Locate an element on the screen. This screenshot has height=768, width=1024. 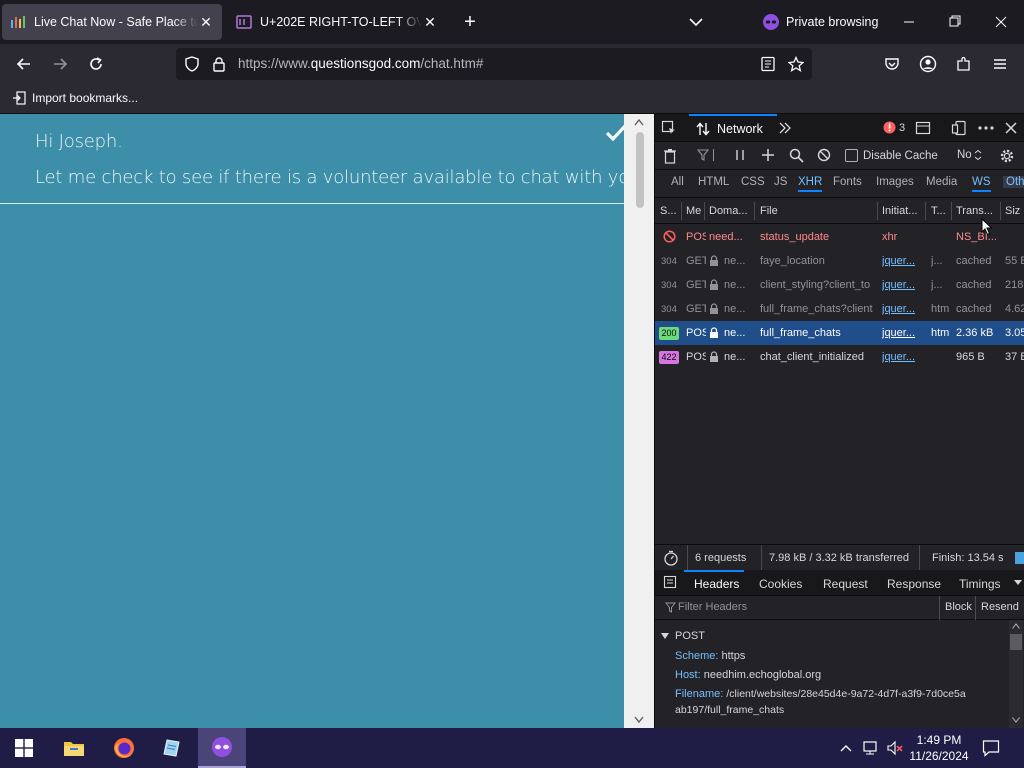
url-text: https://www.questionsgod.com/chat.htm# is located at coordinates (360, 63).